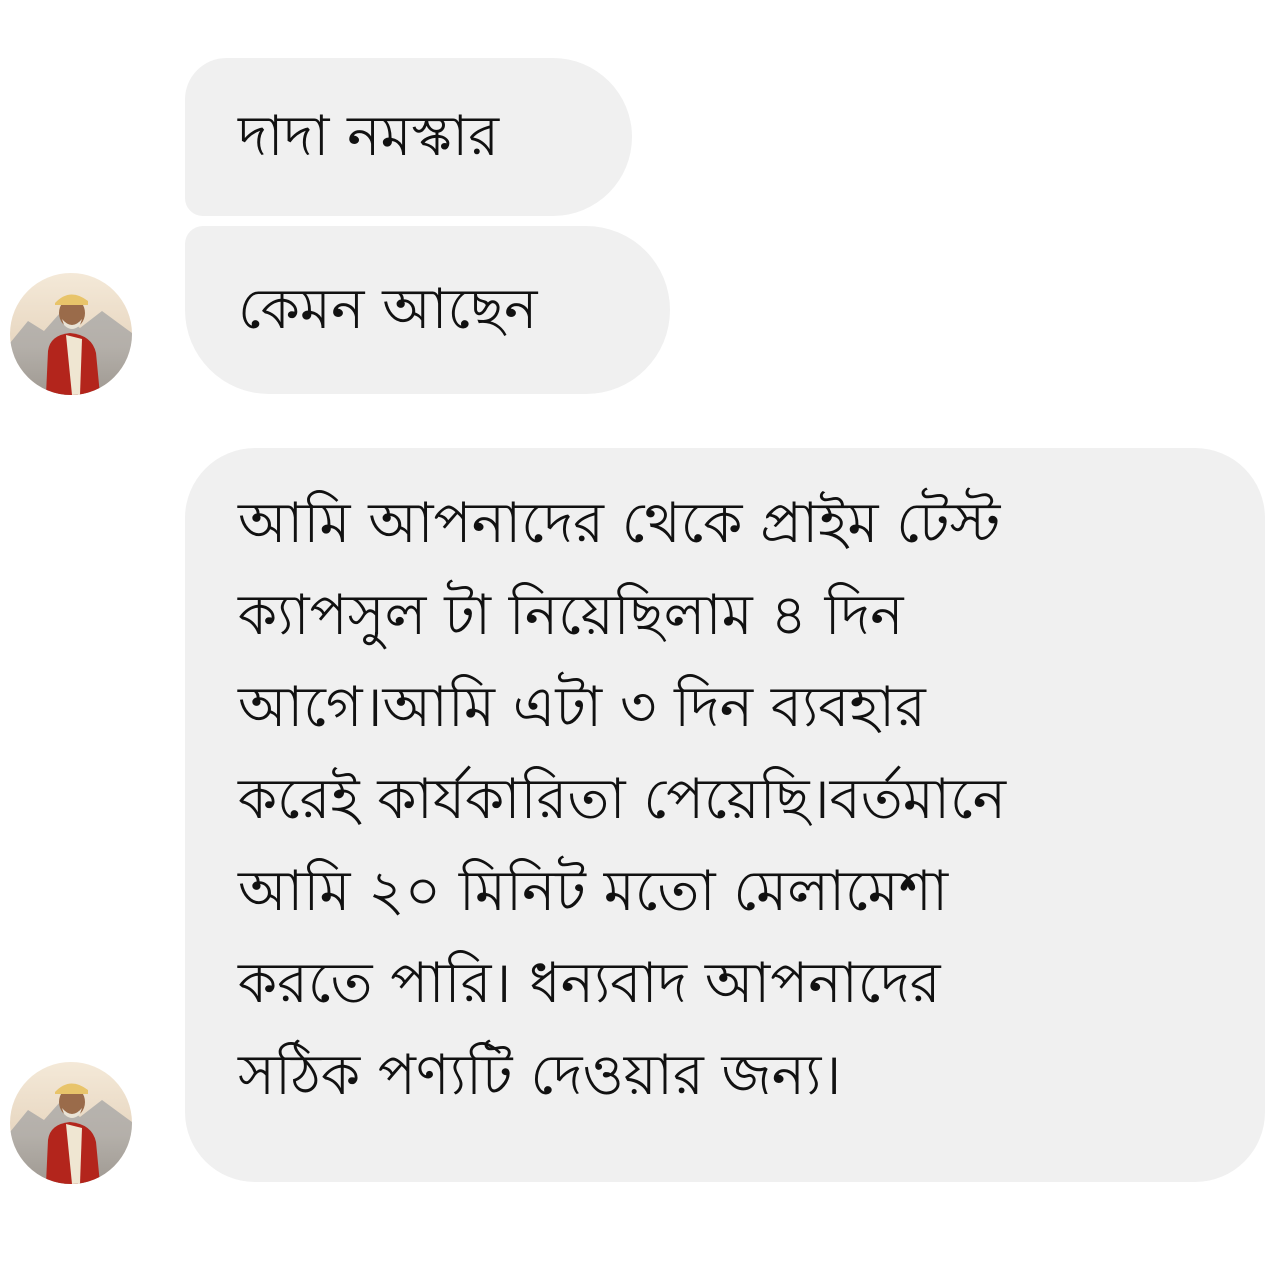  I want to click on message-bubble-greeting: দাদা নমস্কার, so click(408, 137).